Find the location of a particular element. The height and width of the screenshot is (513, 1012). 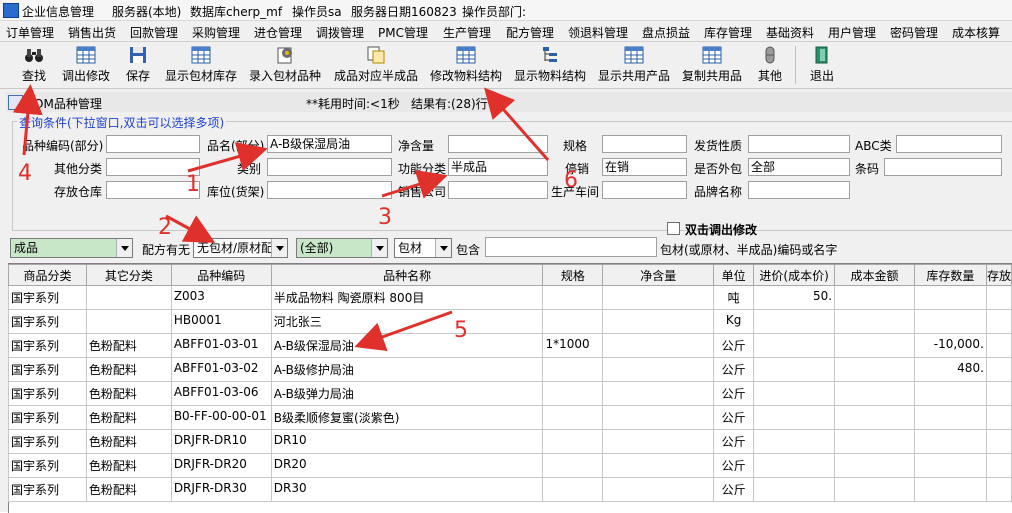

table-cell: 480. is located at coordinates (950, 369).